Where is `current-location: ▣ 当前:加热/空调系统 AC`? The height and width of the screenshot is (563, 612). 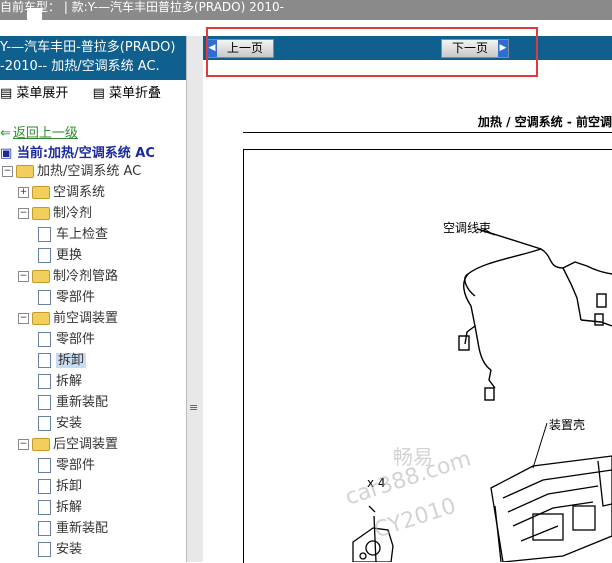 current-location: ▣ 当前:加热/空调系统 AC is located at coordinates (77, 151).